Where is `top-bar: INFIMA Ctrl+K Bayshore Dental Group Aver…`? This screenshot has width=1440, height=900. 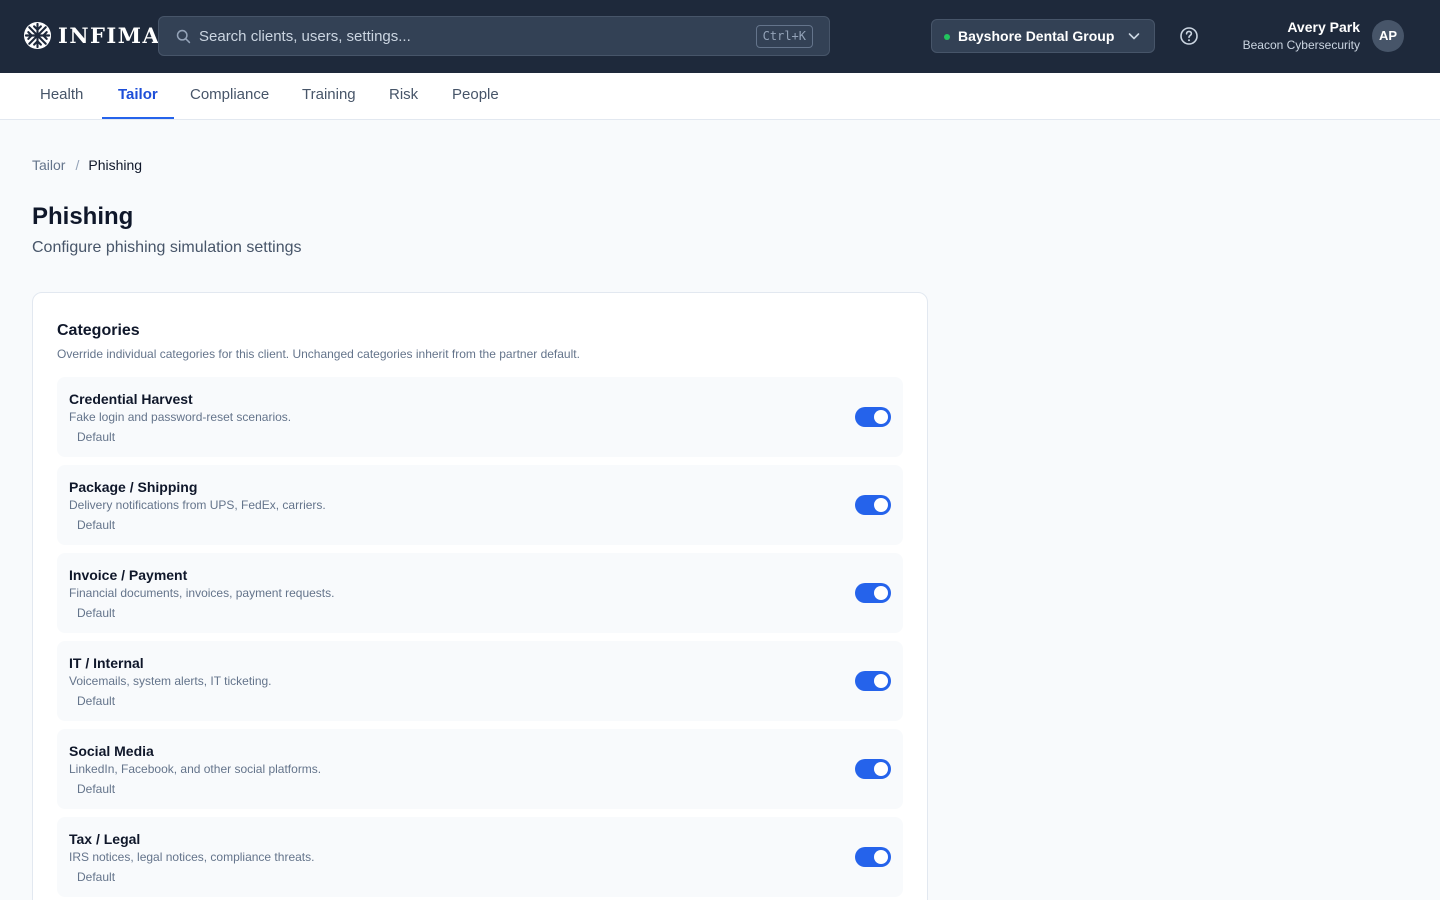 top-bar: INFIMA Ctrl+K Bayshore Dental Group Aver… is located at coordinates (720, 36).